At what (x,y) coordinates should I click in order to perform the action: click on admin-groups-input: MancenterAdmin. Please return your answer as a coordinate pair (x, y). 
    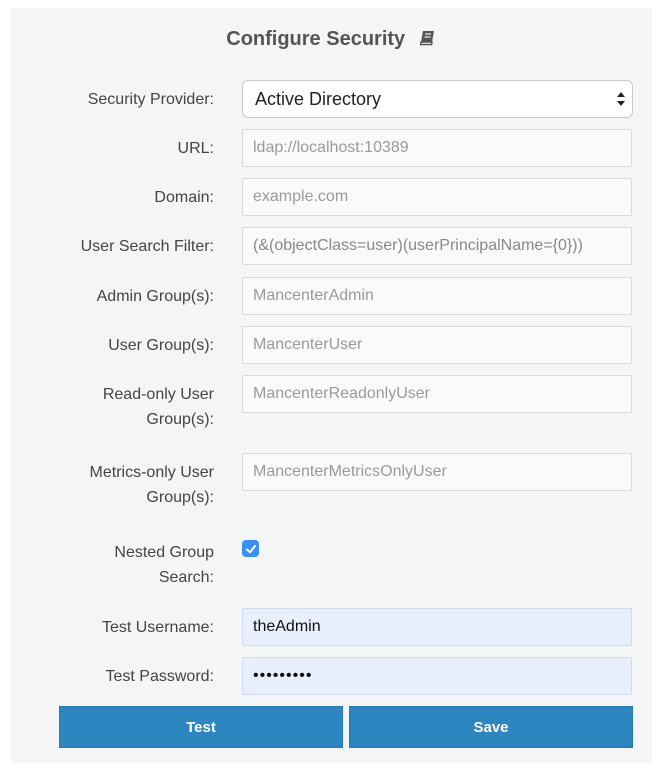
    Looking at the image, I should click on (437, 296).